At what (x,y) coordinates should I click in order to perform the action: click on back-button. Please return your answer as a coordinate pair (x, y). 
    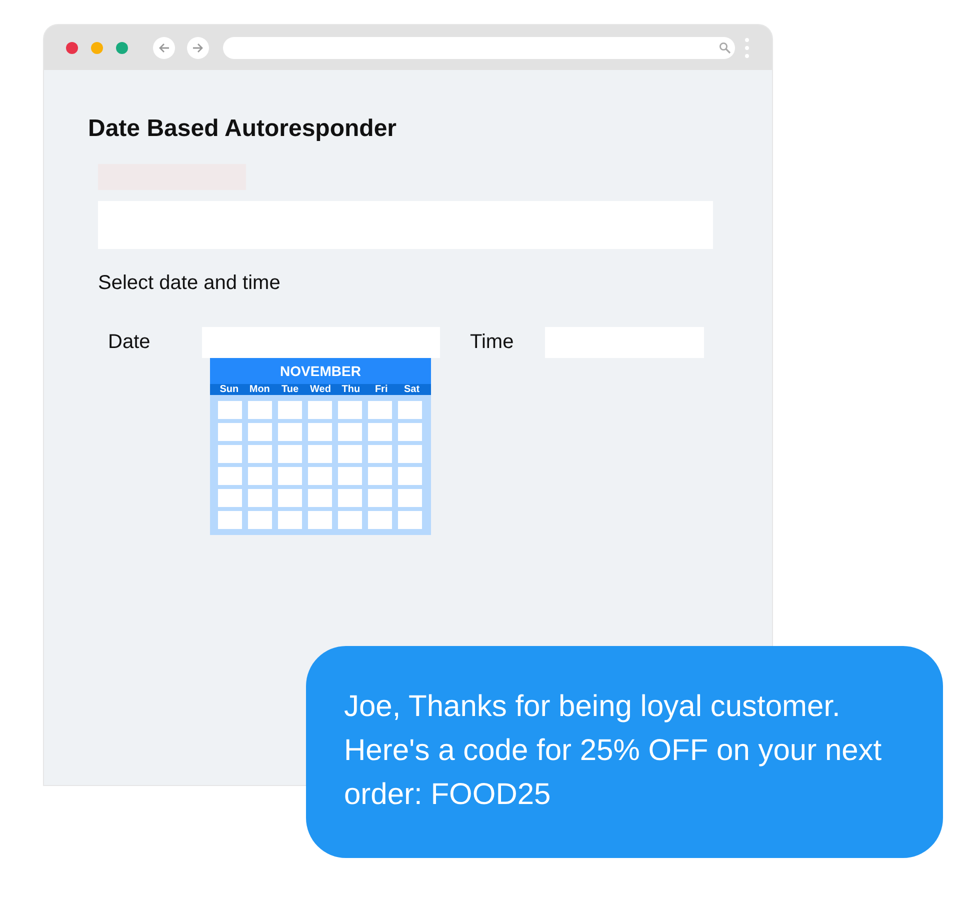
    Looking at the image, I should click on (164, 47).